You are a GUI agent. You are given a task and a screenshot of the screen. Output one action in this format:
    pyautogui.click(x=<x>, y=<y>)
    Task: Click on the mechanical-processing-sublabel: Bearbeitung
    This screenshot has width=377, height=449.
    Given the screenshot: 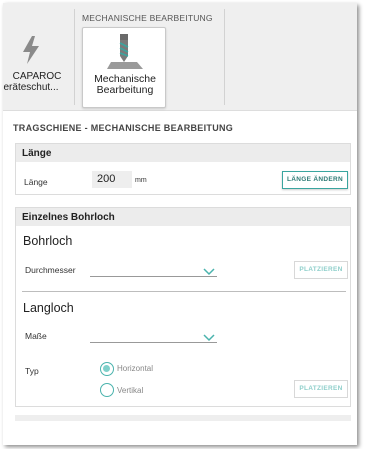 What is the action you would take?
    pyautogui.click(x=125, y=90)
    